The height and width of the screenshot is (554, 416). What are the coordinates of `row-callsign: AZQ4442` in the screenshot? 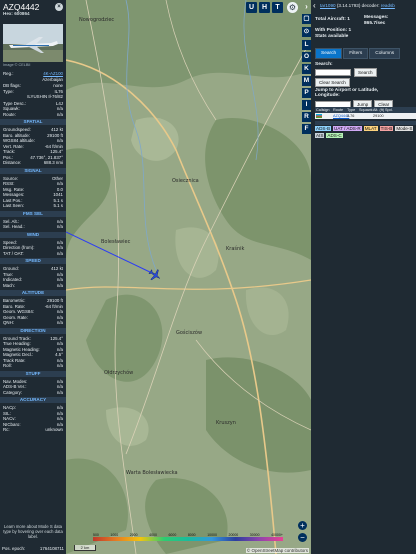 It's located at (341, 116).